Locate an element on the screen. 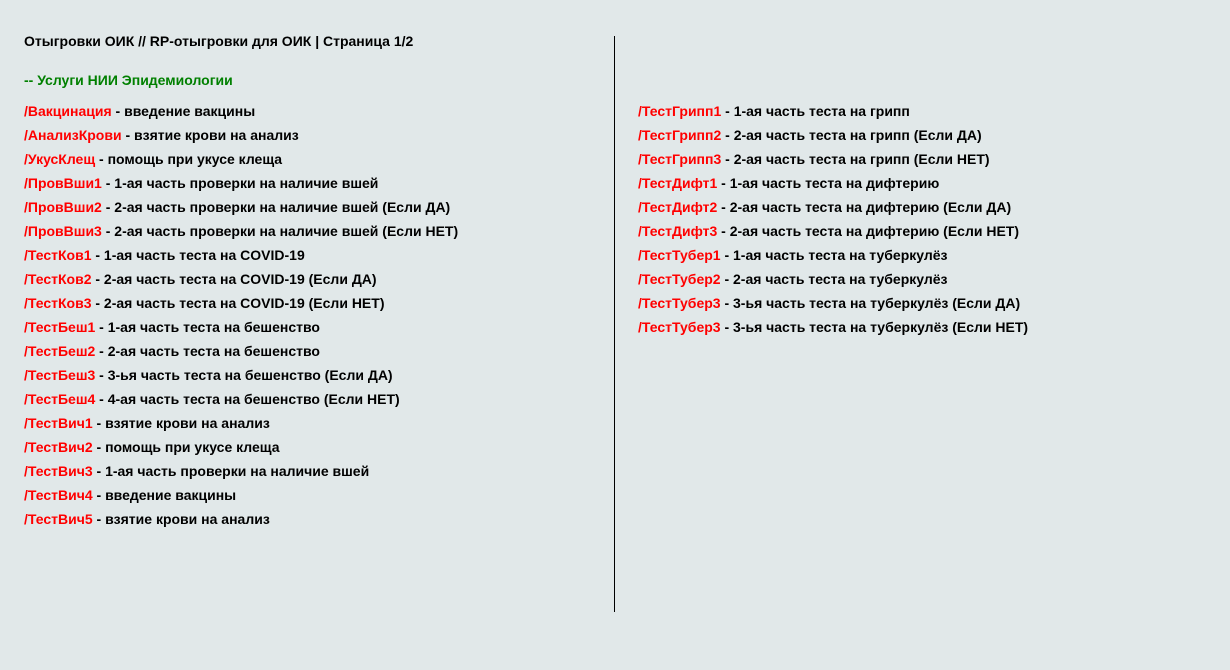  command-name: /ТестВич5 is located at coordinates (58, 519).